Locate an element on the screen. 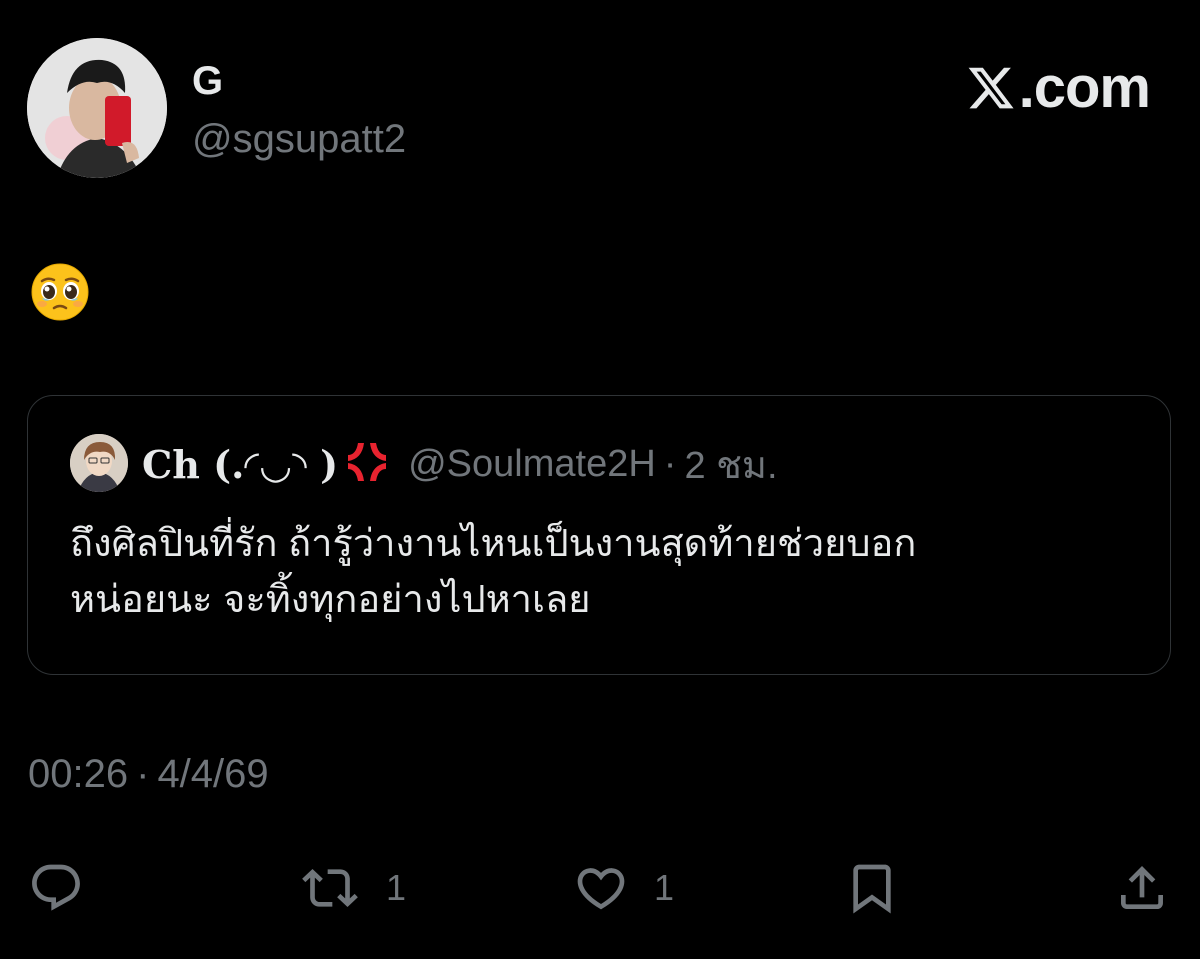  quoted-tweet-header: Ch (.◜◡◝ ) @Soulmate2H · 2 ชม. is located at coordinates (460, 464).